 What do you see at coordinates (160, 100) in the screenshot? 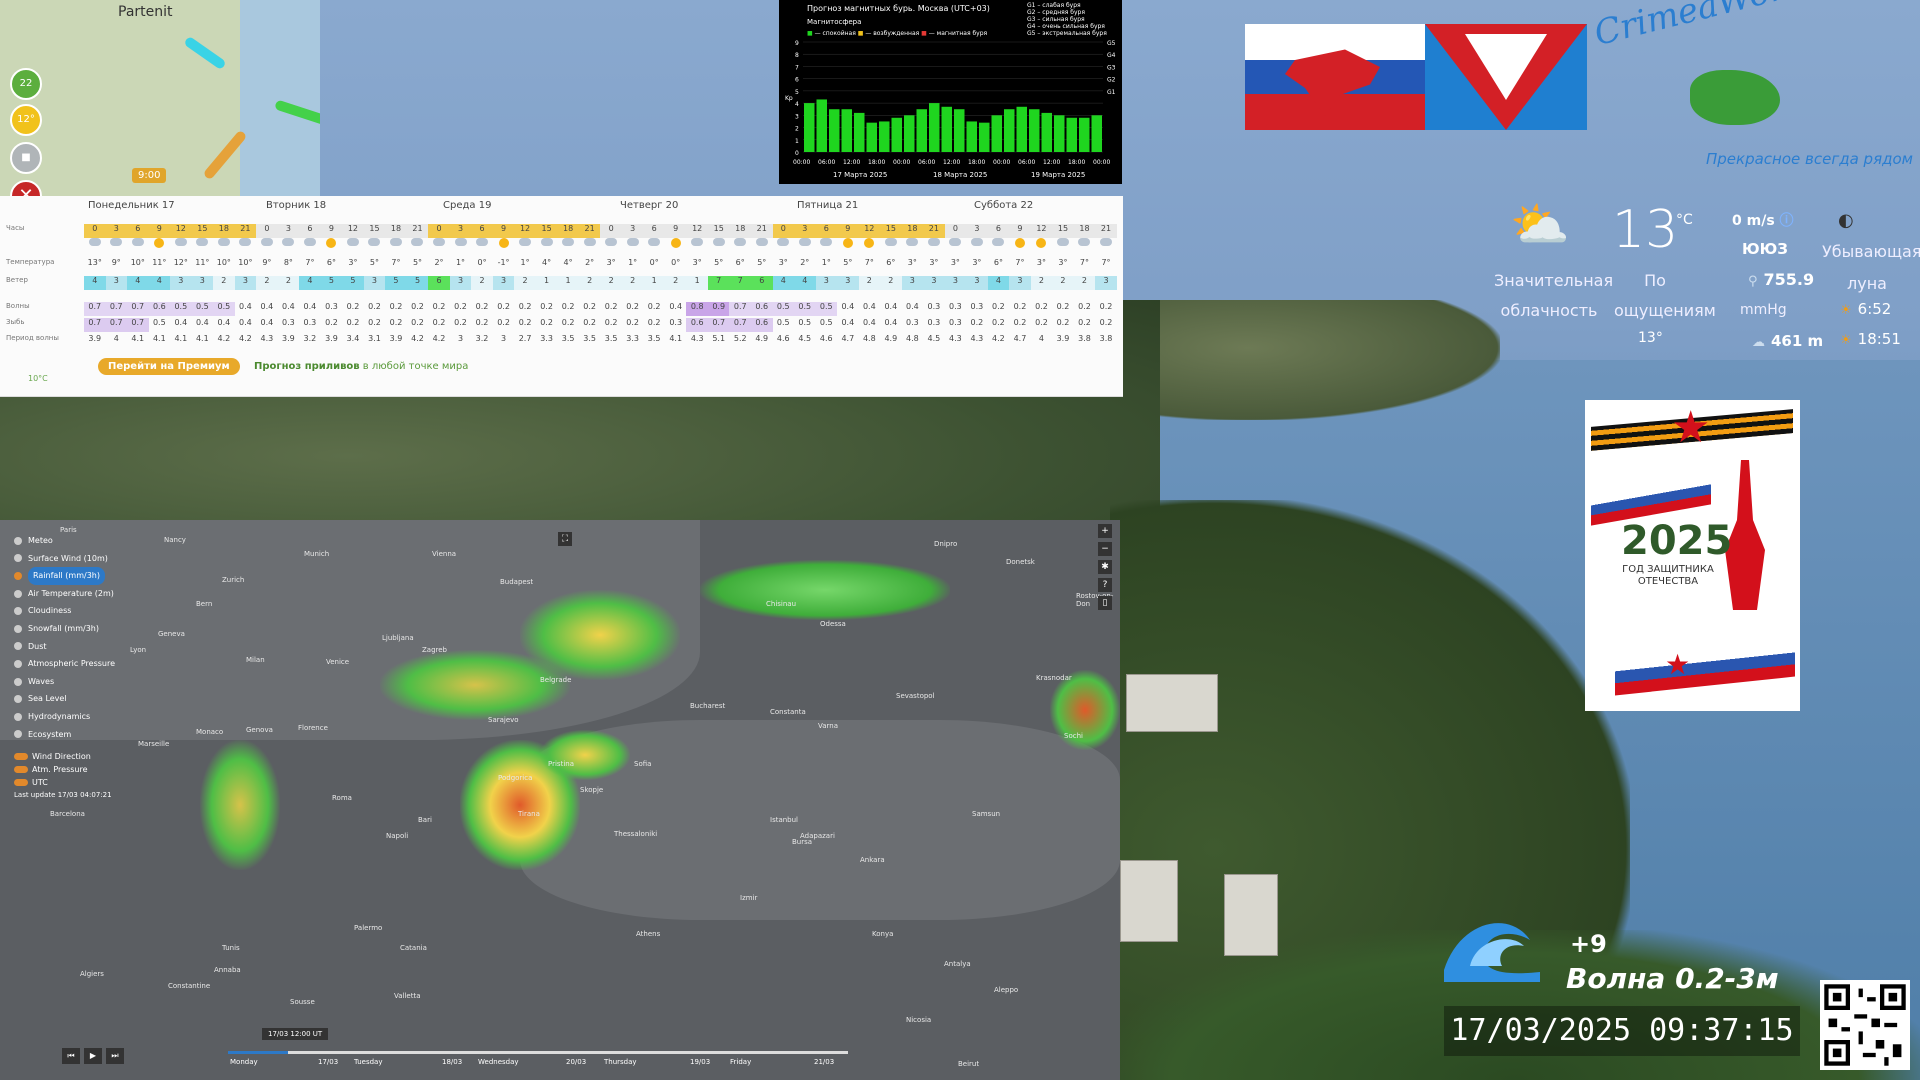
I see `ship-tracking-map: Partenit 22 12° ■ 9:00` at bounding box center [160, 100].